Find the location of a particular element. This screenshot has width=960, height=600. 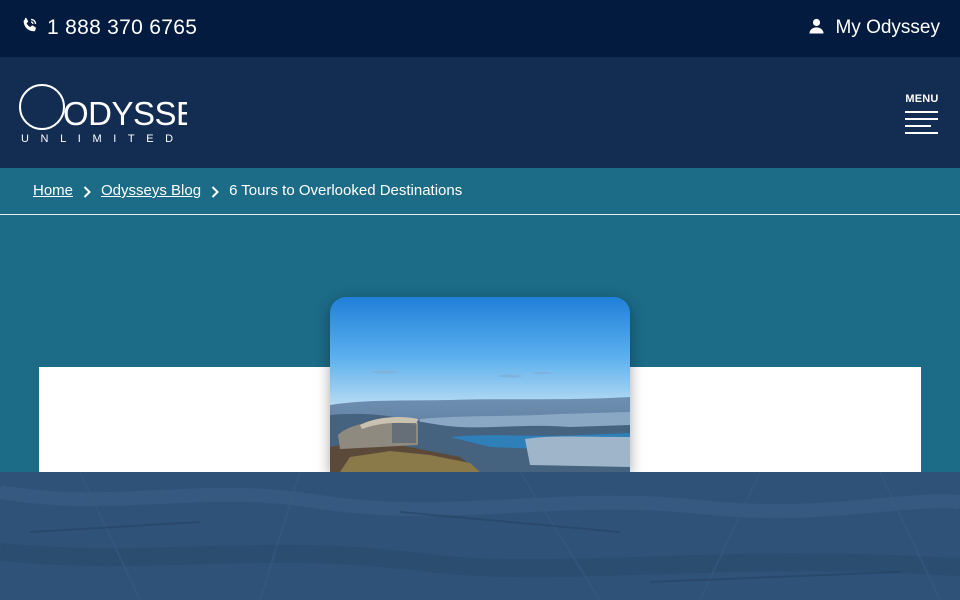

menu-button: MENU is located at coordinates (922, 115).